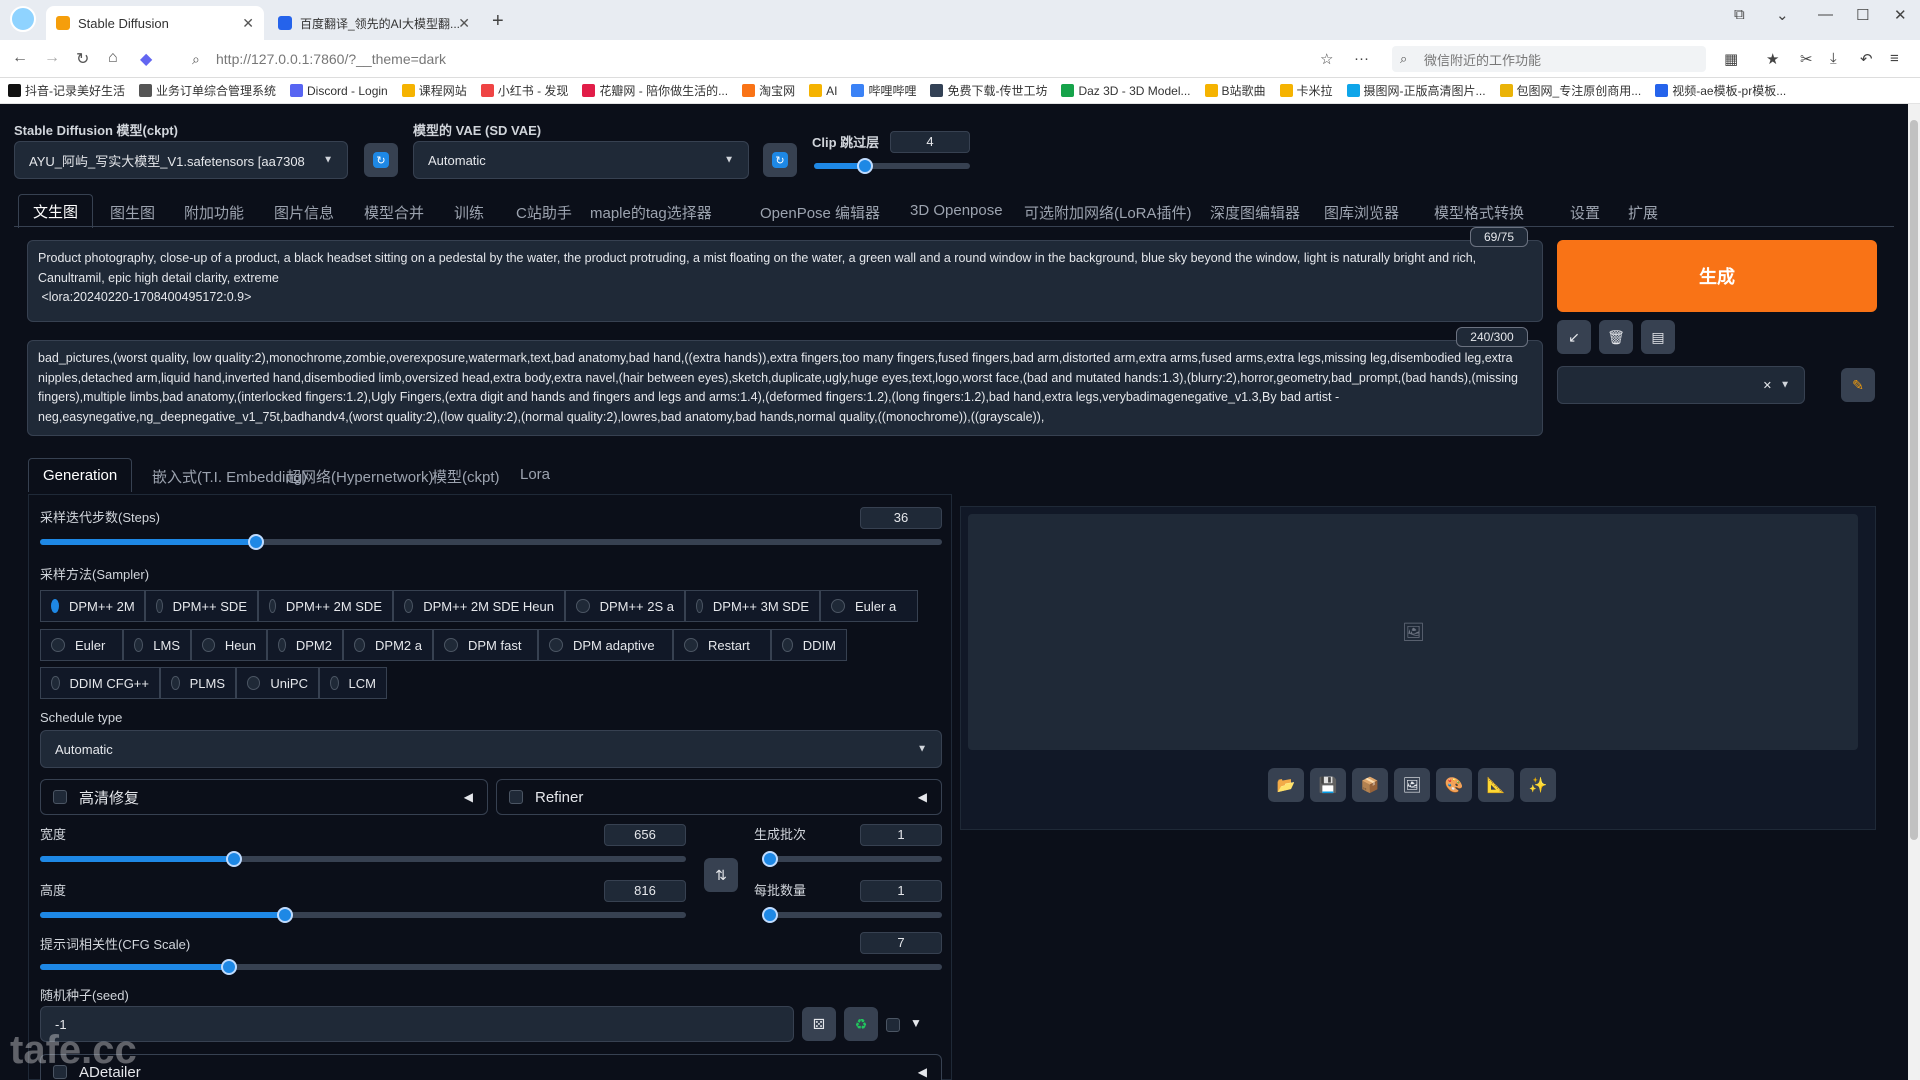  What do you see at coordinates (381, 160) in the screenshot?
I see `refresh-ckpt-button: ↻` at bounding box center [381, 160].